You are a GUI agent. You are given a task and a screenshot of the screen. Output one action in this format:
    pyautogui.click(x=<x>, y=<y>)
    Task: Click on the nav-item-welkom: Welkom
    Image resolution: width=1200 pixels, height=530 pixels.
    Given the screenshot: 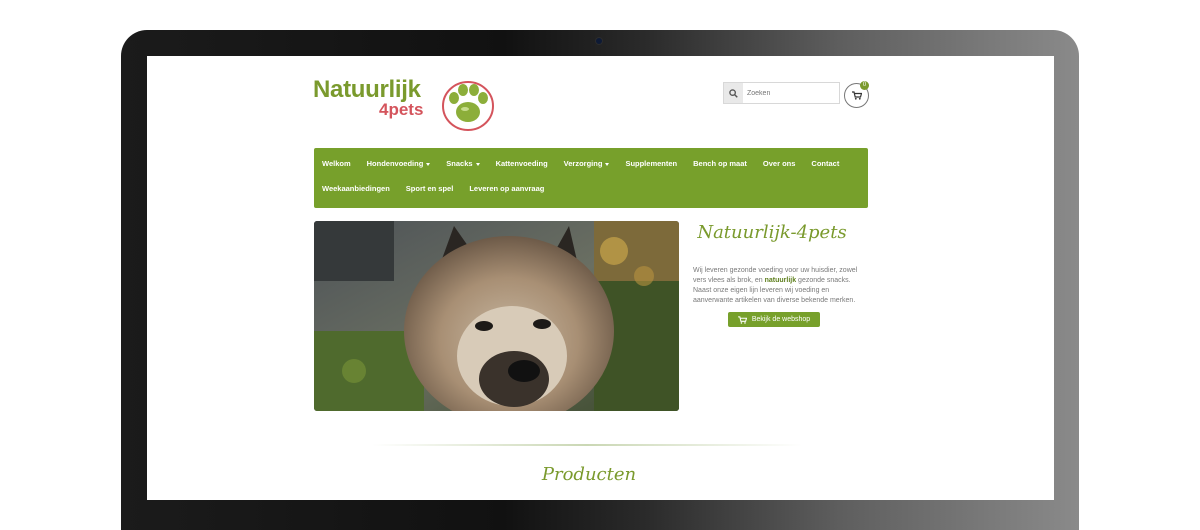 What is the action you would take?
    pyautogui.click(x=336, y=164)
    